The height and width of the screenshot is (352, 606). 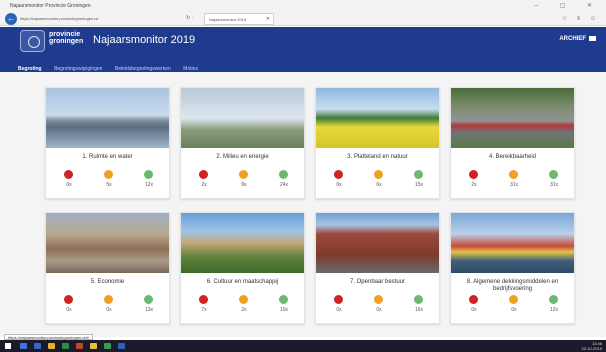 I want to click on theme-card: 5. Economie 0x 0x 13x, so click(x=107, y=268).